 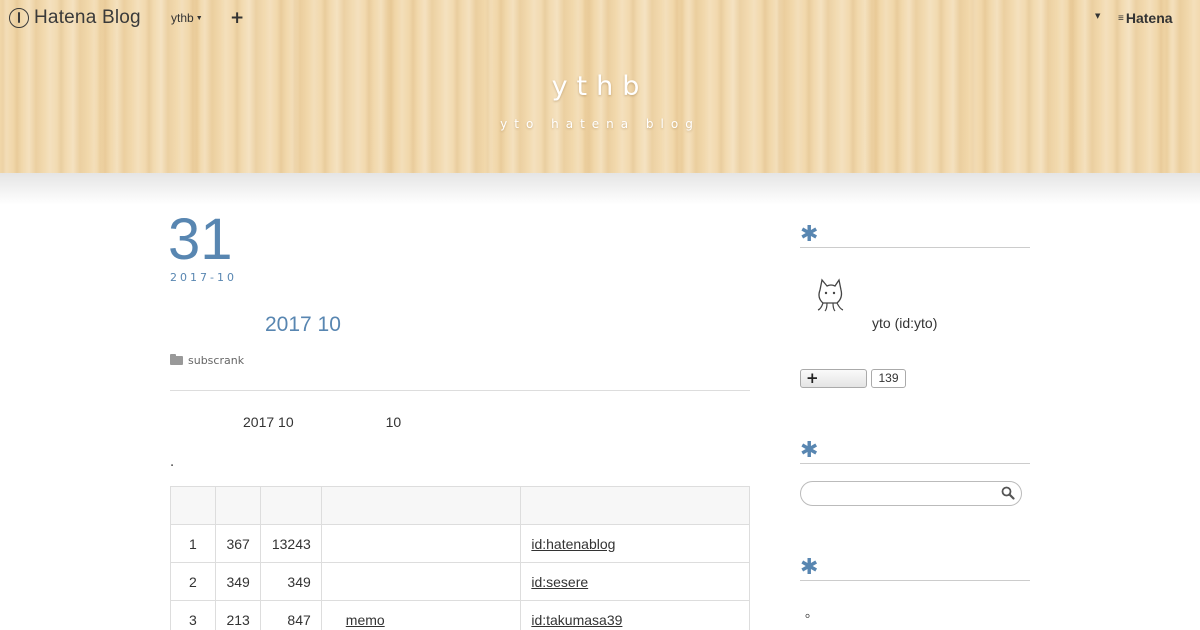 I want to click on entry-intro: 2017 10 10, so click(x=322, y=422).